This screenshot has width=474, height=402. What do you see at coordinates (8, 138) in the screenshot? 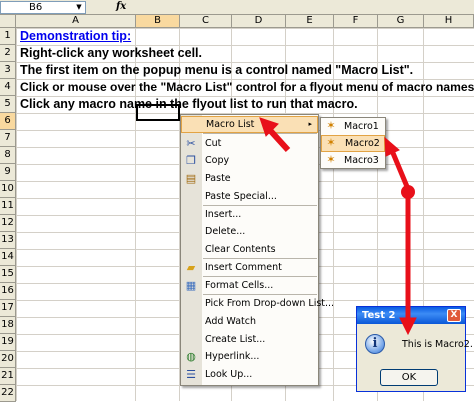
I see `row-header-7: 7` at bounding box center [8, 138].